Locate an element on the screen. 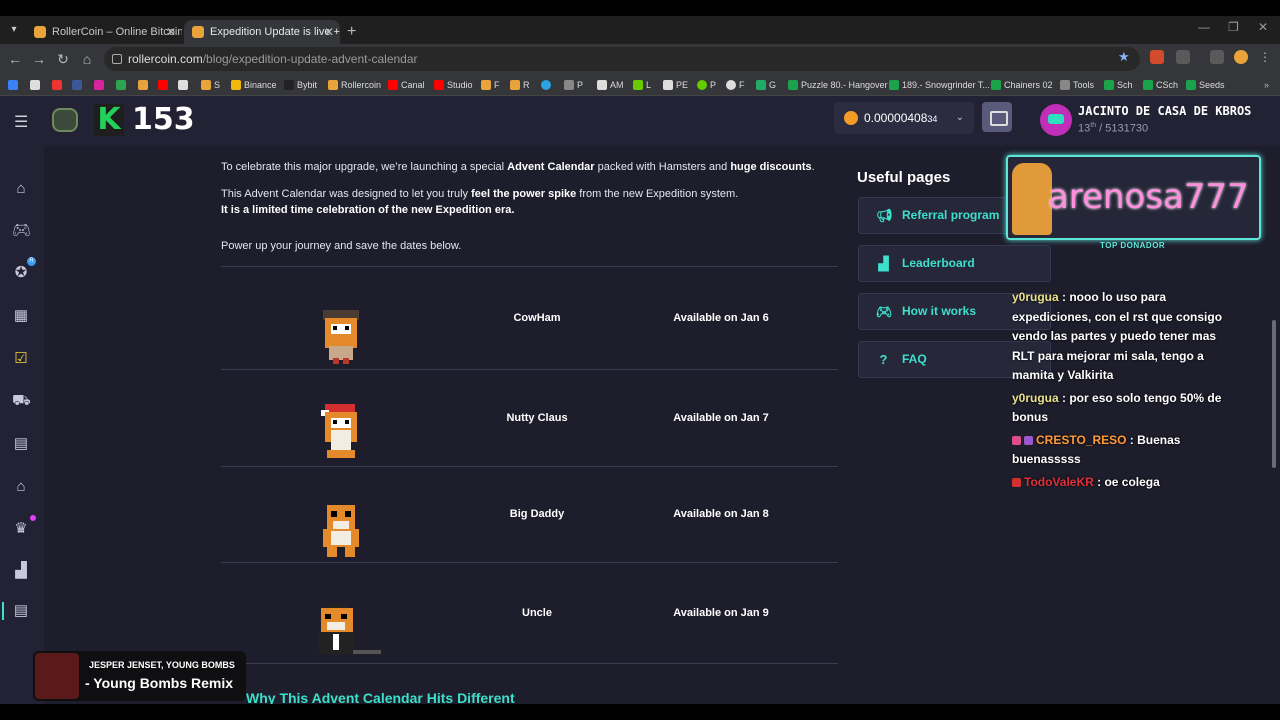 This screenshot has height=720, width=1280. bookmark-chainers: Chainers 02 is located at coordinates (1022, 85).